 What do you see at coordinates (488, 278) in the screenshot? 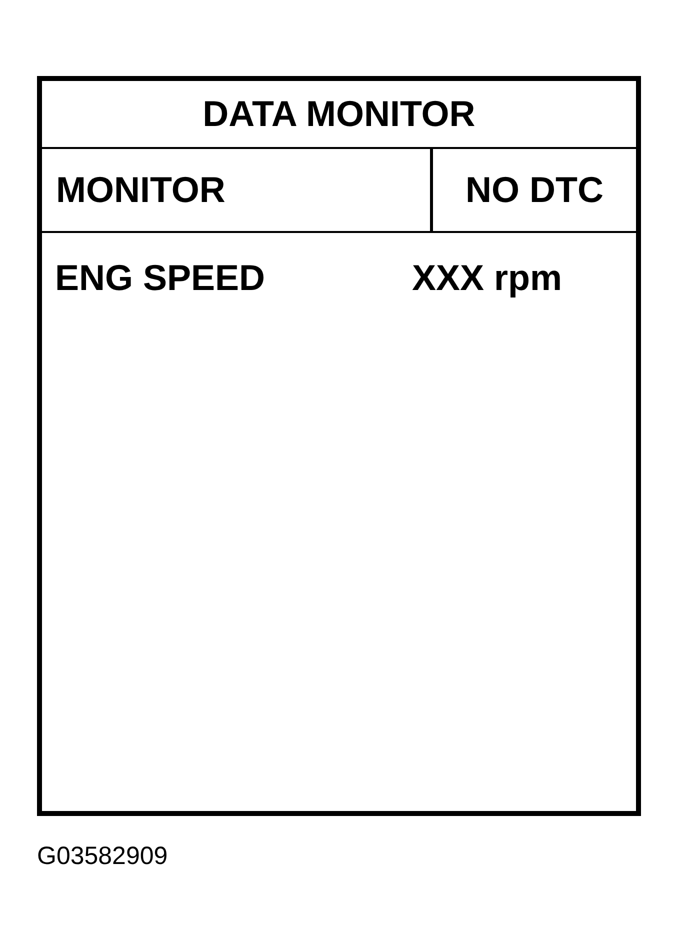
I see `parameter-value: XXX rpm` at bounding box center [488, 278].